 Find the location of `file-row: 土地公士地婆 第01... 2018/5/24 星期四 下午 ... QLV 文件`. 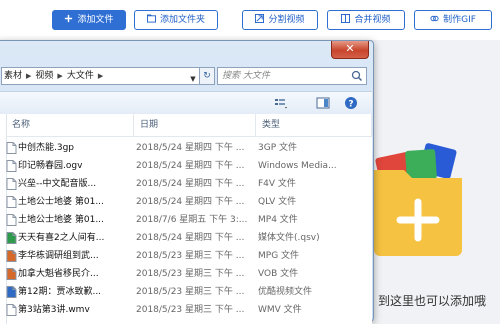

file-row: 土地公士地婆 第01... 2018/5/24 星期四 下午 ... QLV 文件 is located at coordinates (189, 202).